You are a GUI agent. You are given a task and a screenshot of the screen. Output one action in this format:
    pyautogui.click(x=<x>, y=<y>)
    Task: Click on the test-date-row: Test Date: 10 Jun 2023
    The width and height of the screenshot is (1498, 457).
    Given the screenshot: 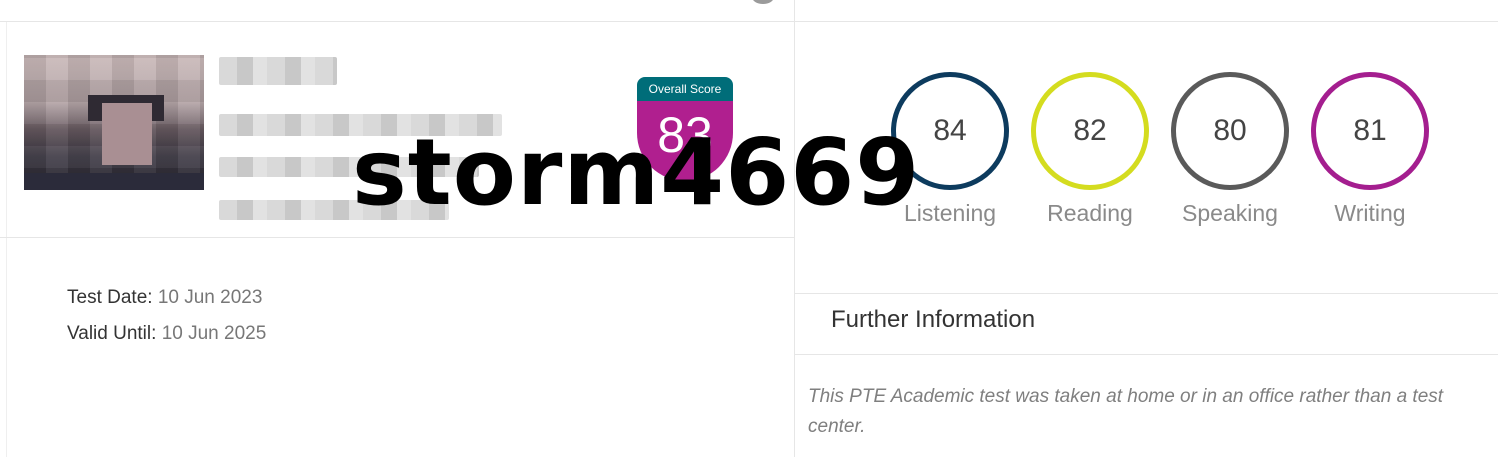 What is the action you would take?
    pyautogui.click(x=166, y=298)
    